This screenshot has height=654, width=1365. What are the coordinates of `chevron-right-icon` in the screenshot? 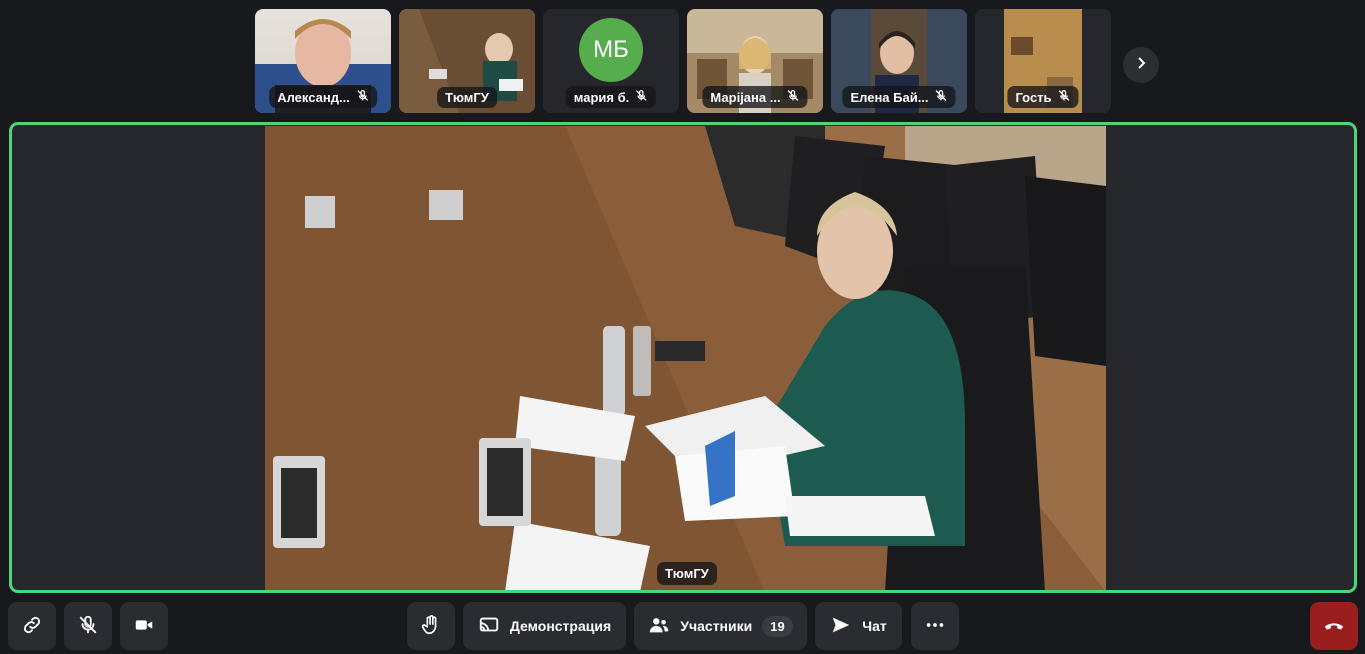 It's located at (1141, 65).